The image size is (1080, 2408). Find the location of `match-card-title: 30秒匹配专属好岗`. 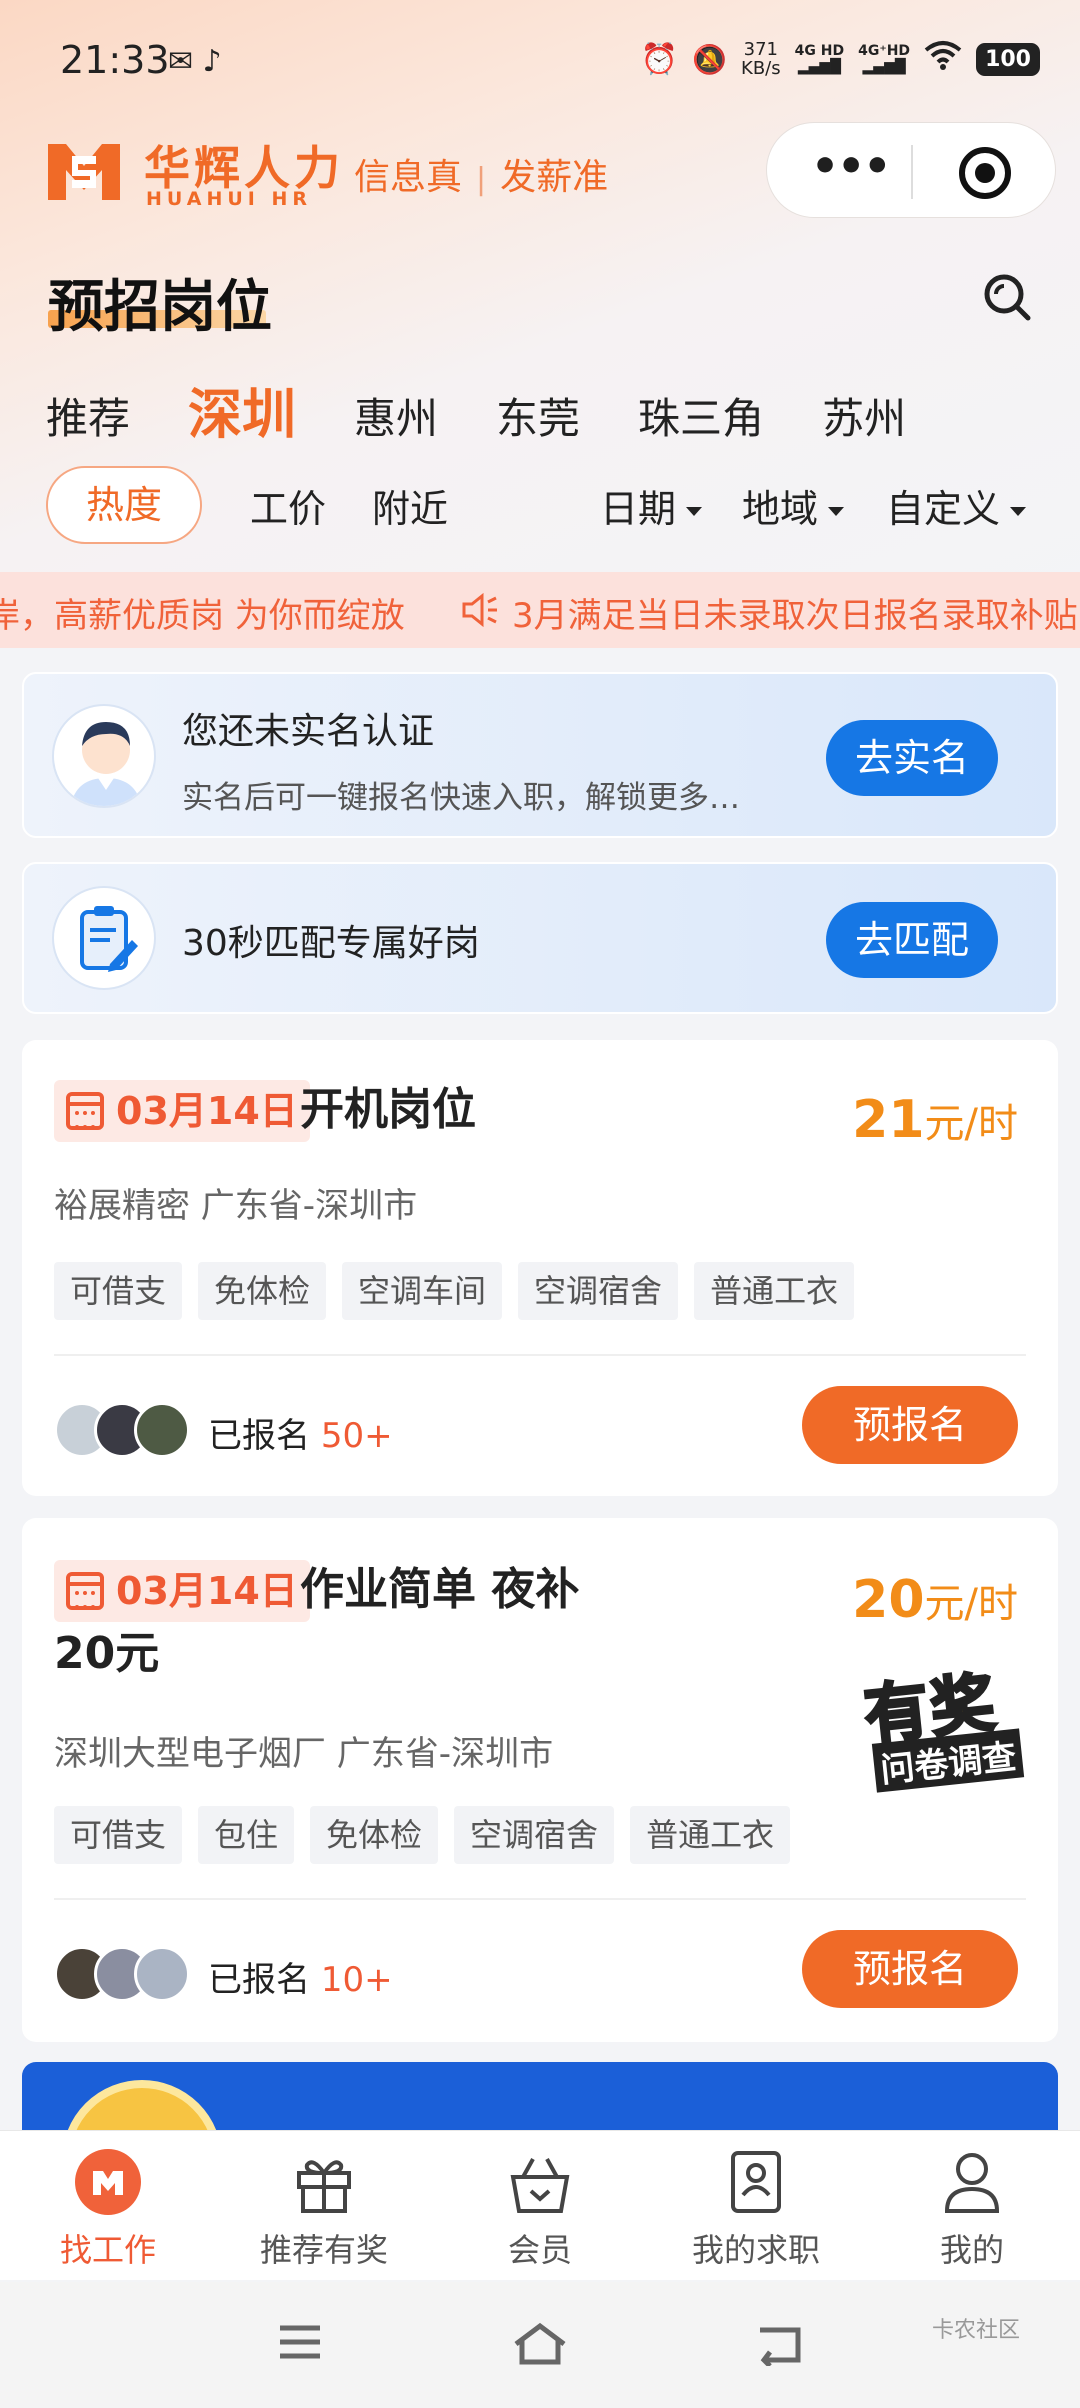

match-card-title: 30秒匹配专属好岗 is located at coordinates (331, 943).